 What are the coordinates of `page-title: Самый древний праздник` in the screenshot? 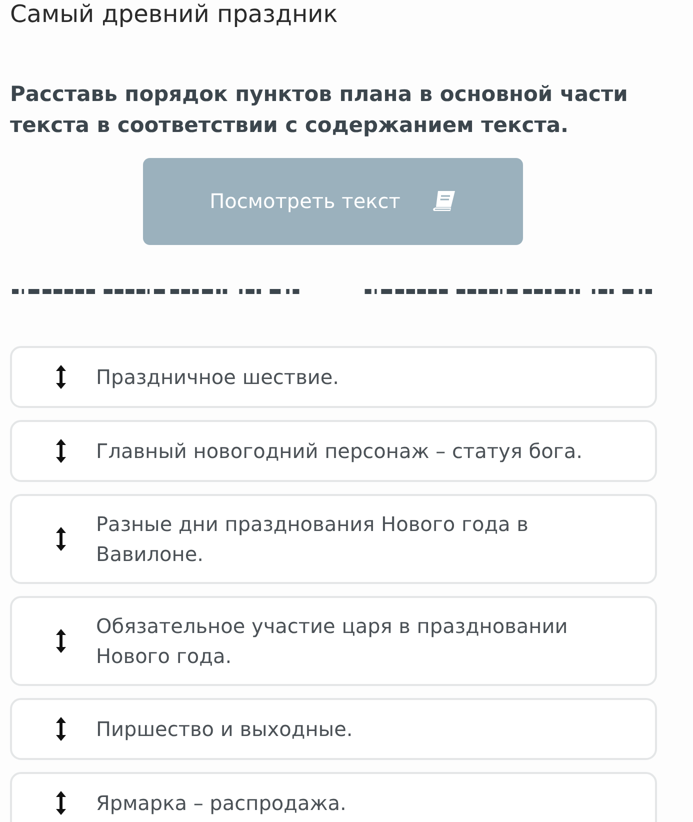 It's located at (174, 14).